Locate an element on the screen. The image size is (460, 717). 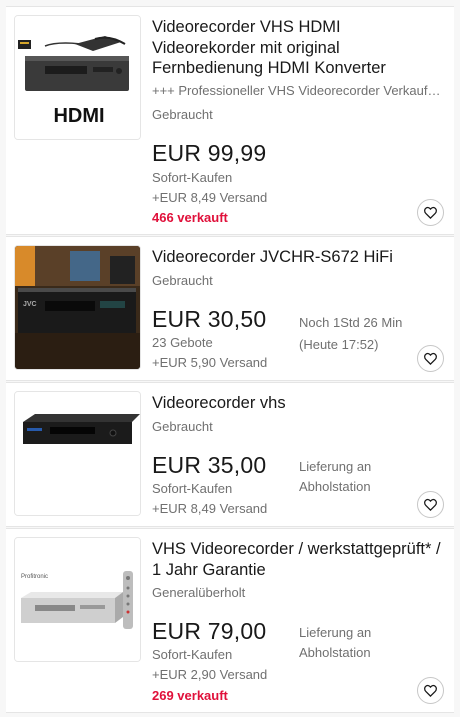
listing-title: Videorecorder vhs is located at coordinates (297, 403).